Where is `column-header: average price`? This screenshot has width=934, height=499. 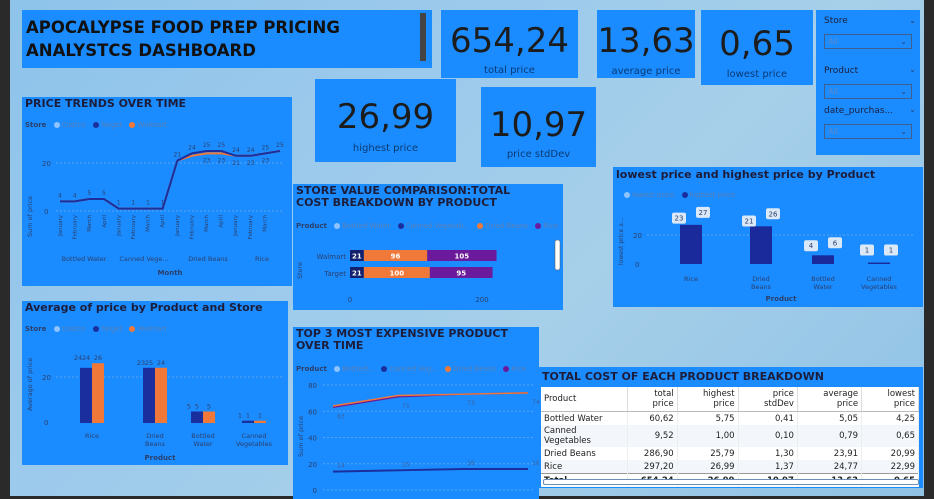 column-header: average price is located at coordinates (830, 399).